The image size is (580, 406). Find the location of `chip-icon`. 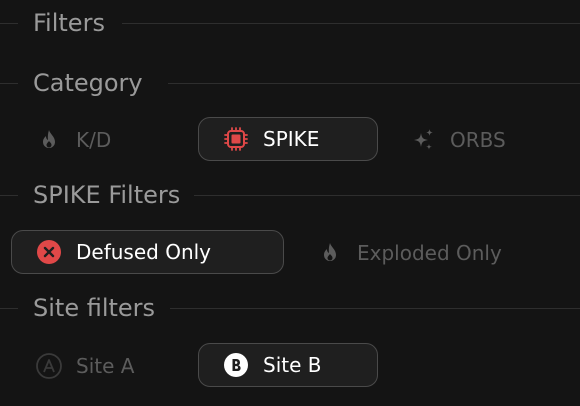

chip-icon is located at coordinates (236, 139).